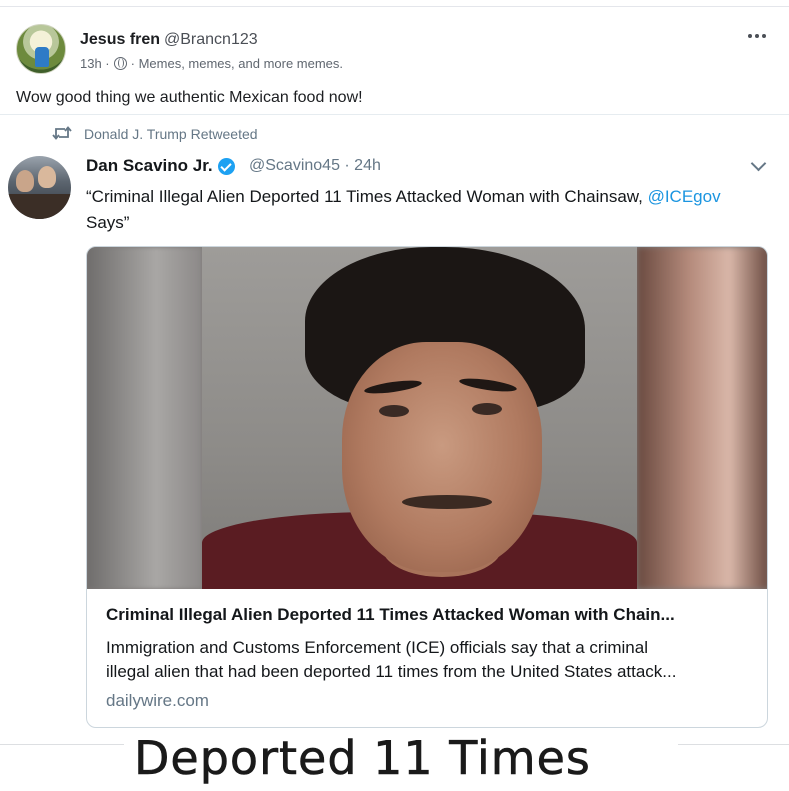 Image resolution: width=789 pixels, height=791 pixels. What do you see at coordinates (120, 63) in the screenshot?
I see `globe-icon` at bounding box center [120, 63].